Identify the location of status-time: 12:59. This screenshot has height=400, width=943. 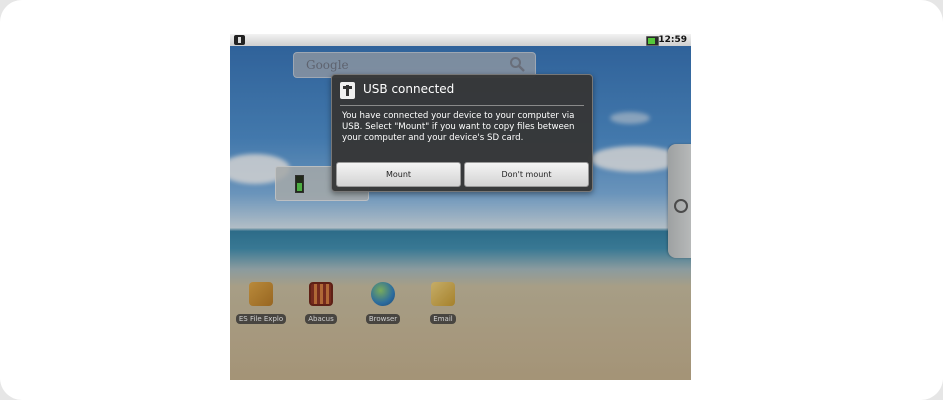
(672, 40).